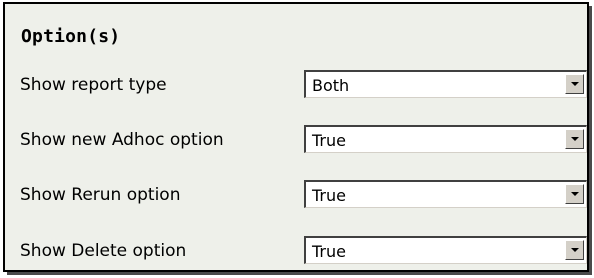  I want to click on delete-dropdown-button, so click(574, 250).